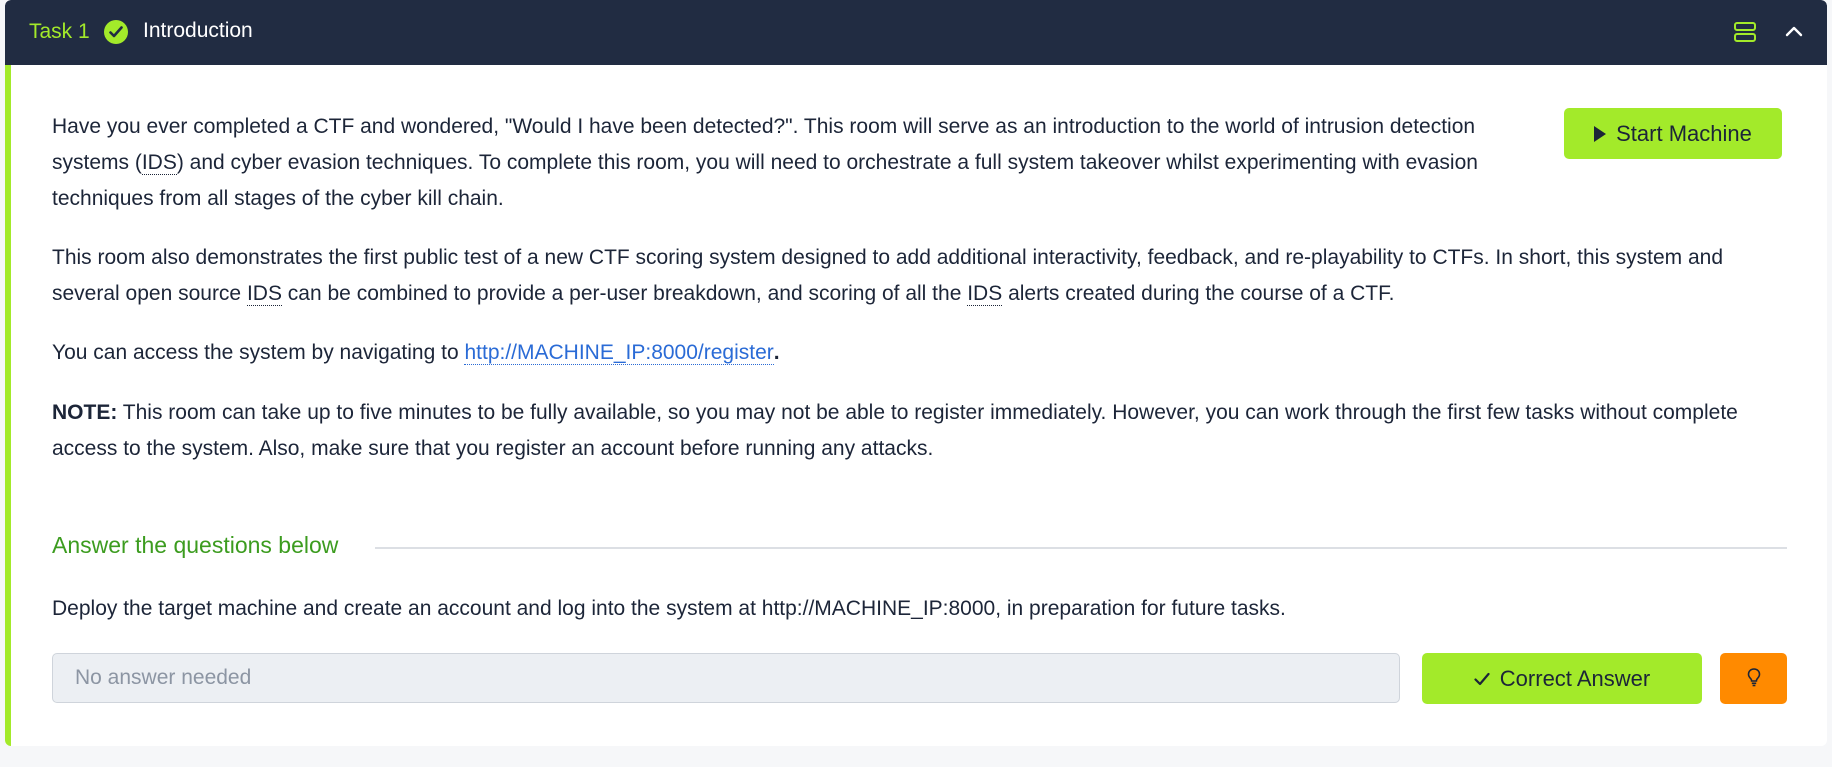  I want to click on correct-answer-button: Correct Answer, so click(1562, 678).